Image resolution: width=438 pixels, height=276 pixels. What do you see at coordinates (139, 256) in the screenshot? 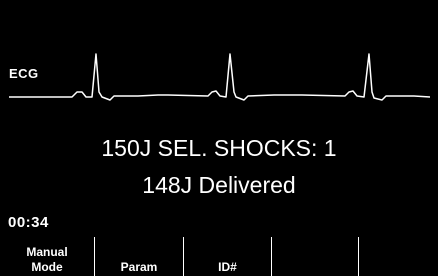
I see `softkey-param: Param` at bounding box center [139, 256].